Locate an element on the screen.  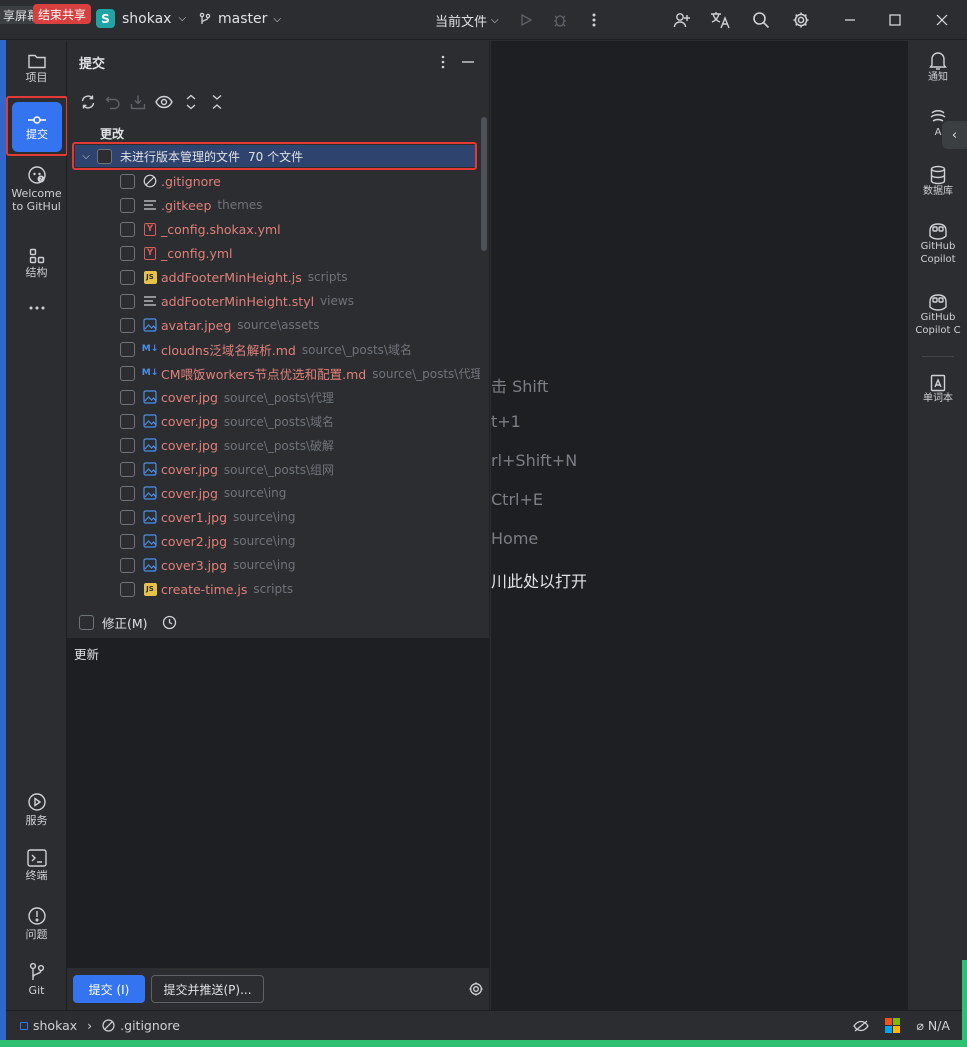
file-row: cover.jpg source\_posts\组网 is located at coordinates (300, 469).